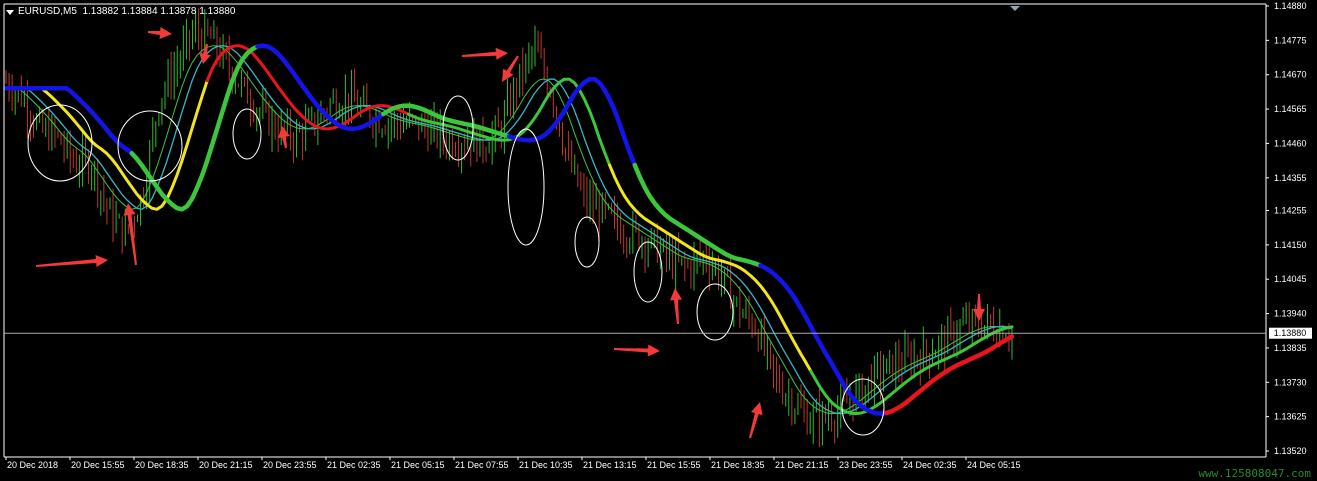  What do you see at coordinates (1290, 314) in the screenshot?
I see `price-tick-label: 1.13940` at bounding box center [1290, 314].